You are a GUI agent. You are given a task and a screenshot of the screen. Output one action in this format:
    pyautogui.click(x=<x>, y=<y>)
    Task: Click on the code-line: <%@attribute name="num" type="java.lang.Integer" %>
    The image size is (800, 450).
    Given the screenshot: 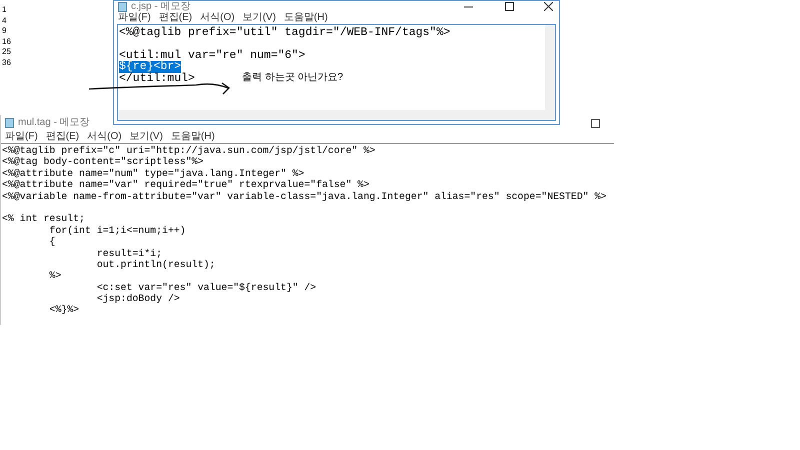 What is the action you would take?
    pyautogui.click(x=153, y=174)
    